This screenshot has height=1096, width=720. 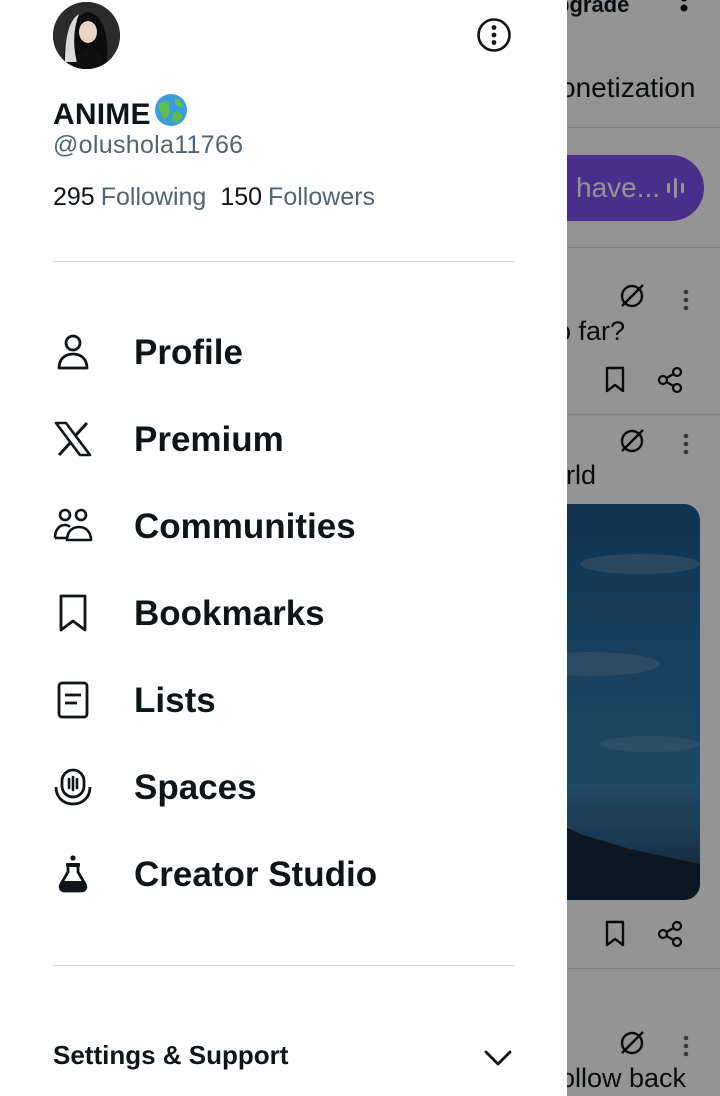 What do you see at coordinates (214, 197) in the screenshot?
I see `follow-stats: 295 Following 150 Followers` at bounding box center [214, 197].